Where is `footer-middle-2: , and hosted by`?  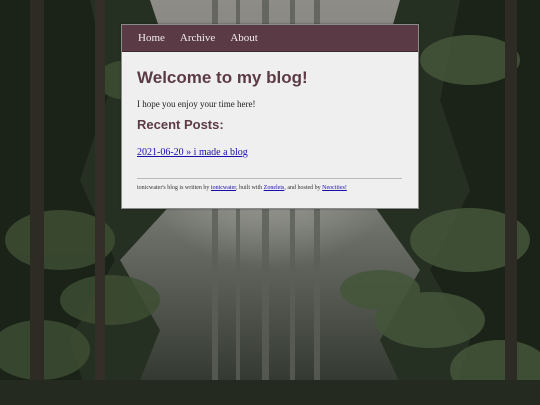 footer-middle-2: , and hosted by is located at coordinates (303, 188).